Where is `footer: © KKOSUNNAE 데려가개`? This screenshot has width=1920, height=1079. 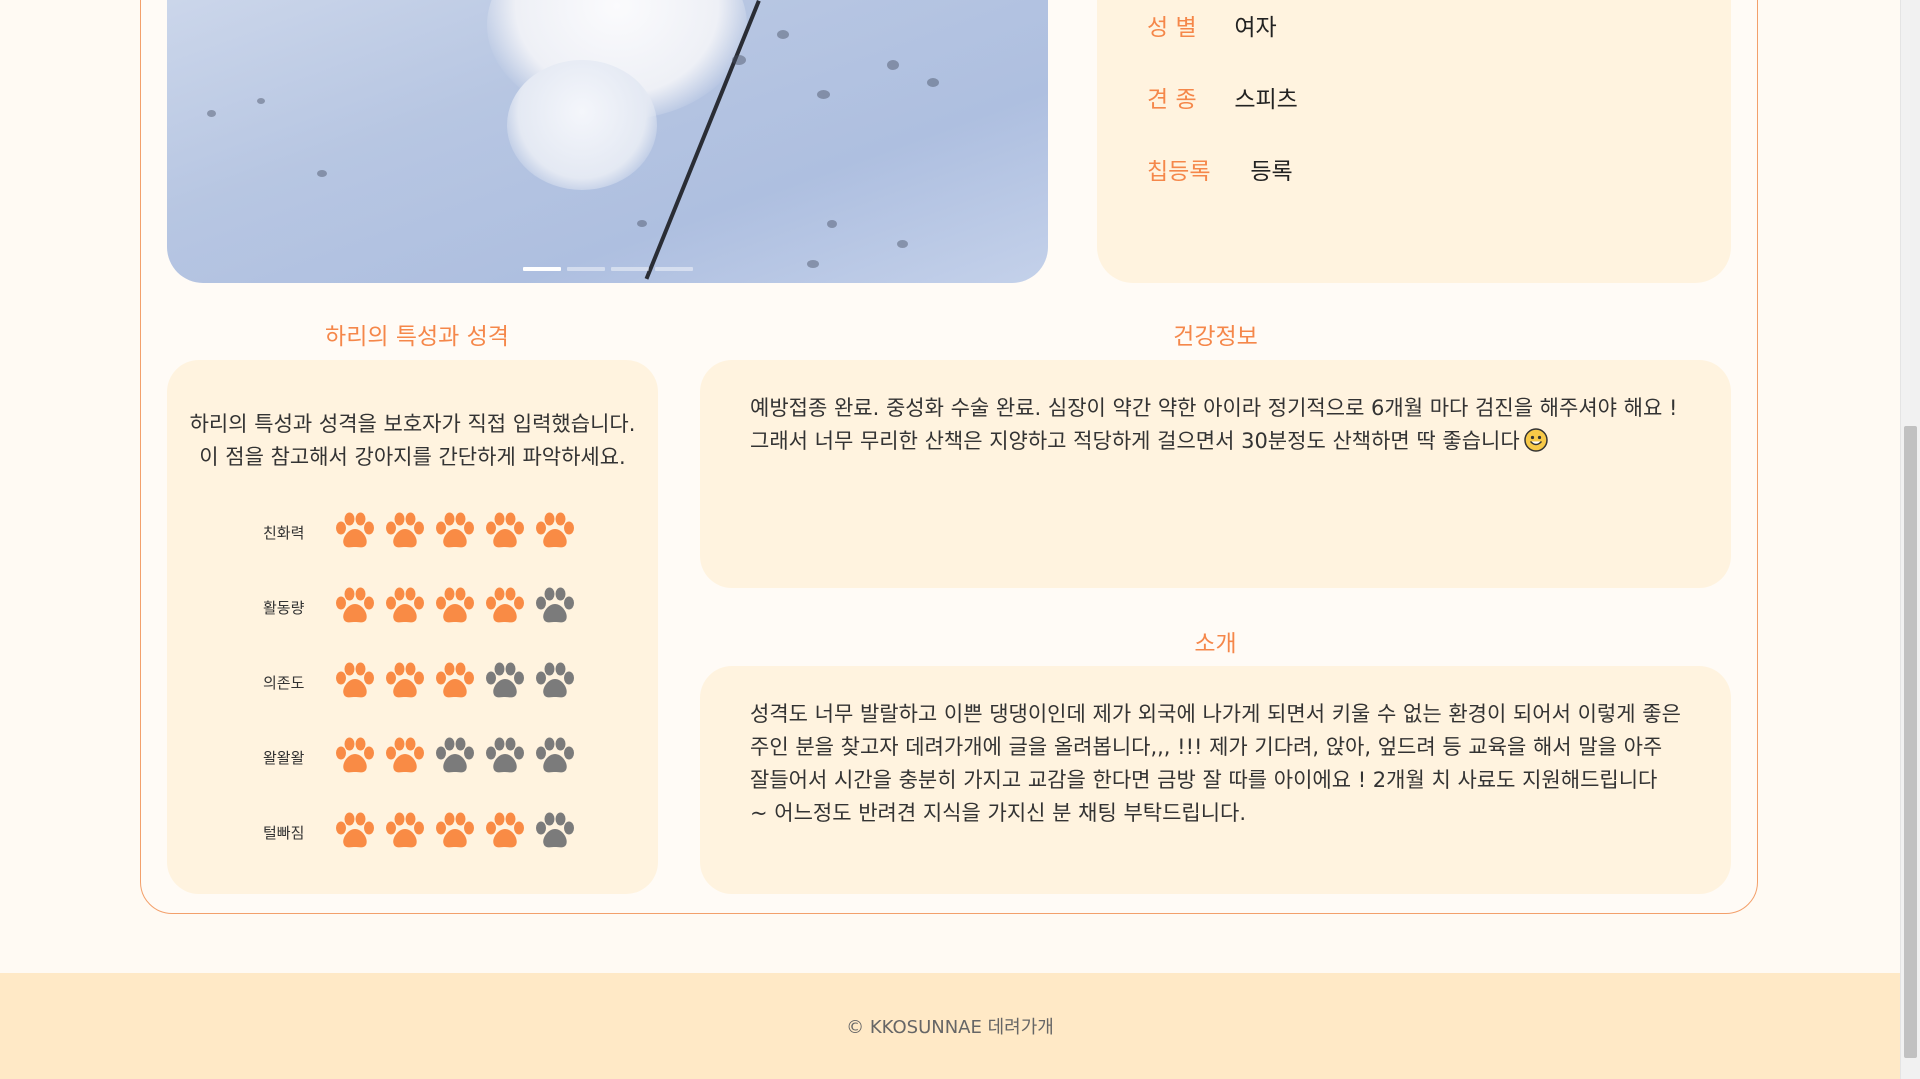 footer: © KKOSUNNAE 데려가개 is located at coordinates (950, 1026).